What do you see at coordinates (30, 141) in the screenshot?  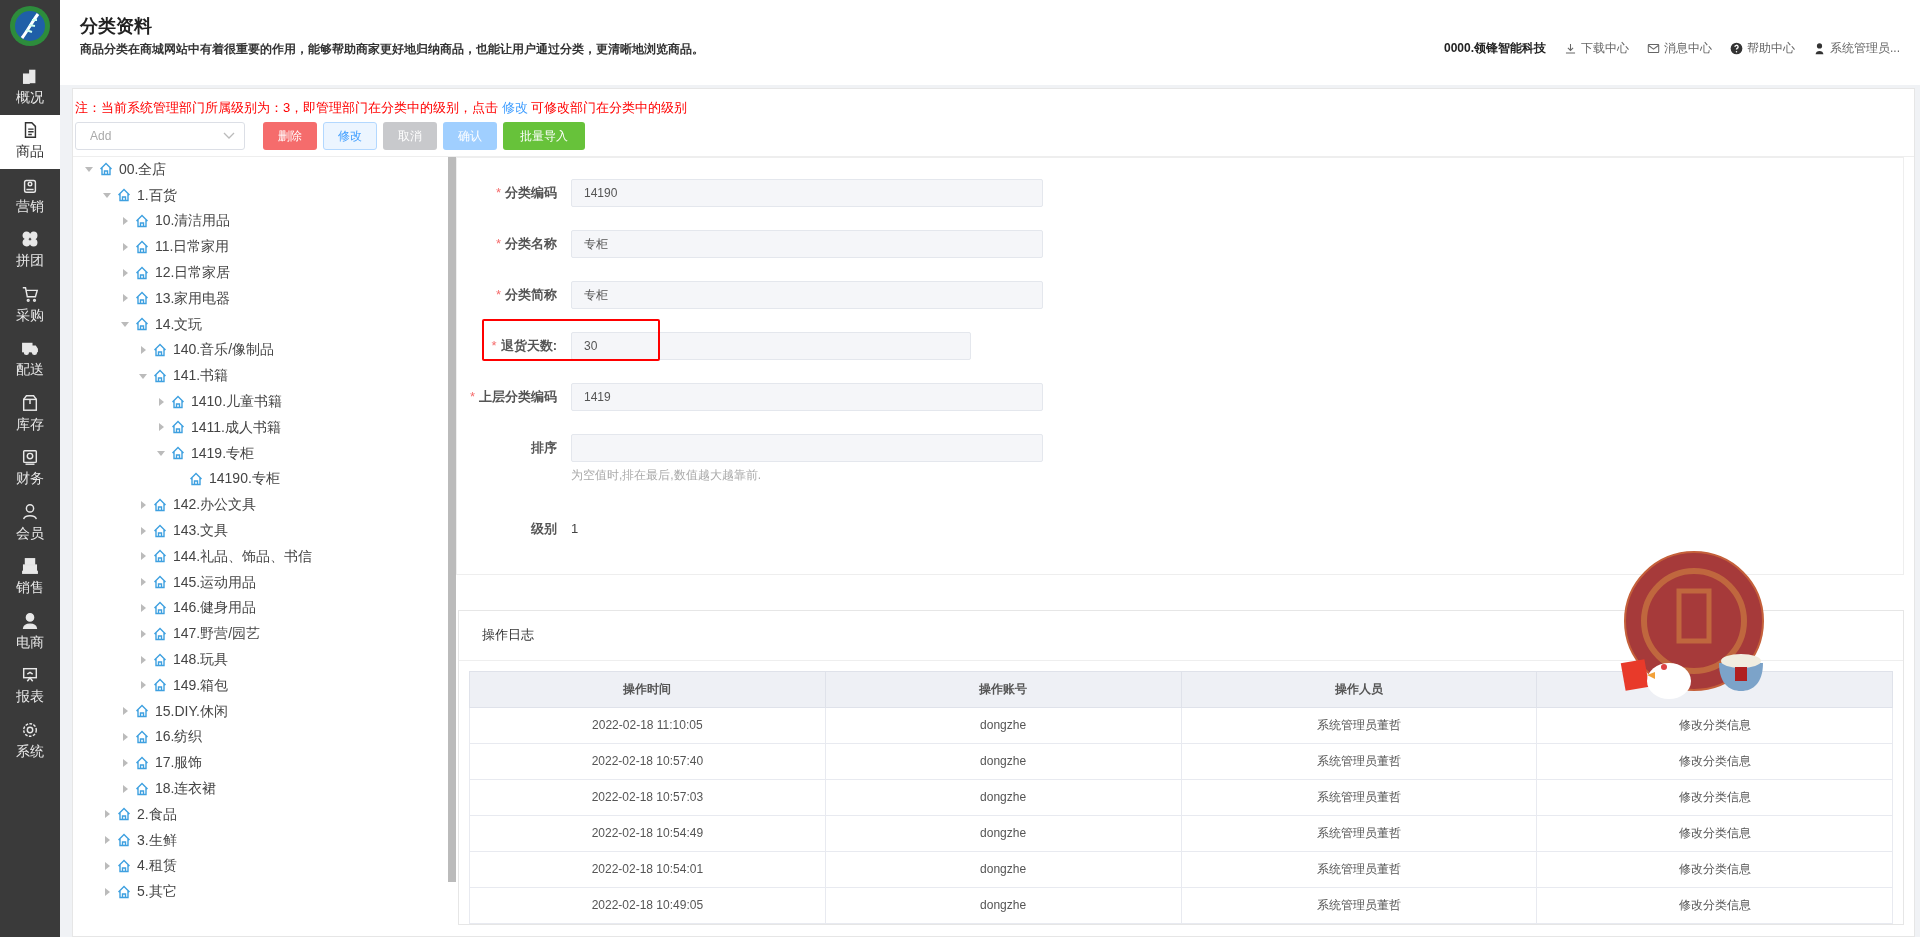 I see `sidebar-item: 商品` at bounding box center [30, 141].